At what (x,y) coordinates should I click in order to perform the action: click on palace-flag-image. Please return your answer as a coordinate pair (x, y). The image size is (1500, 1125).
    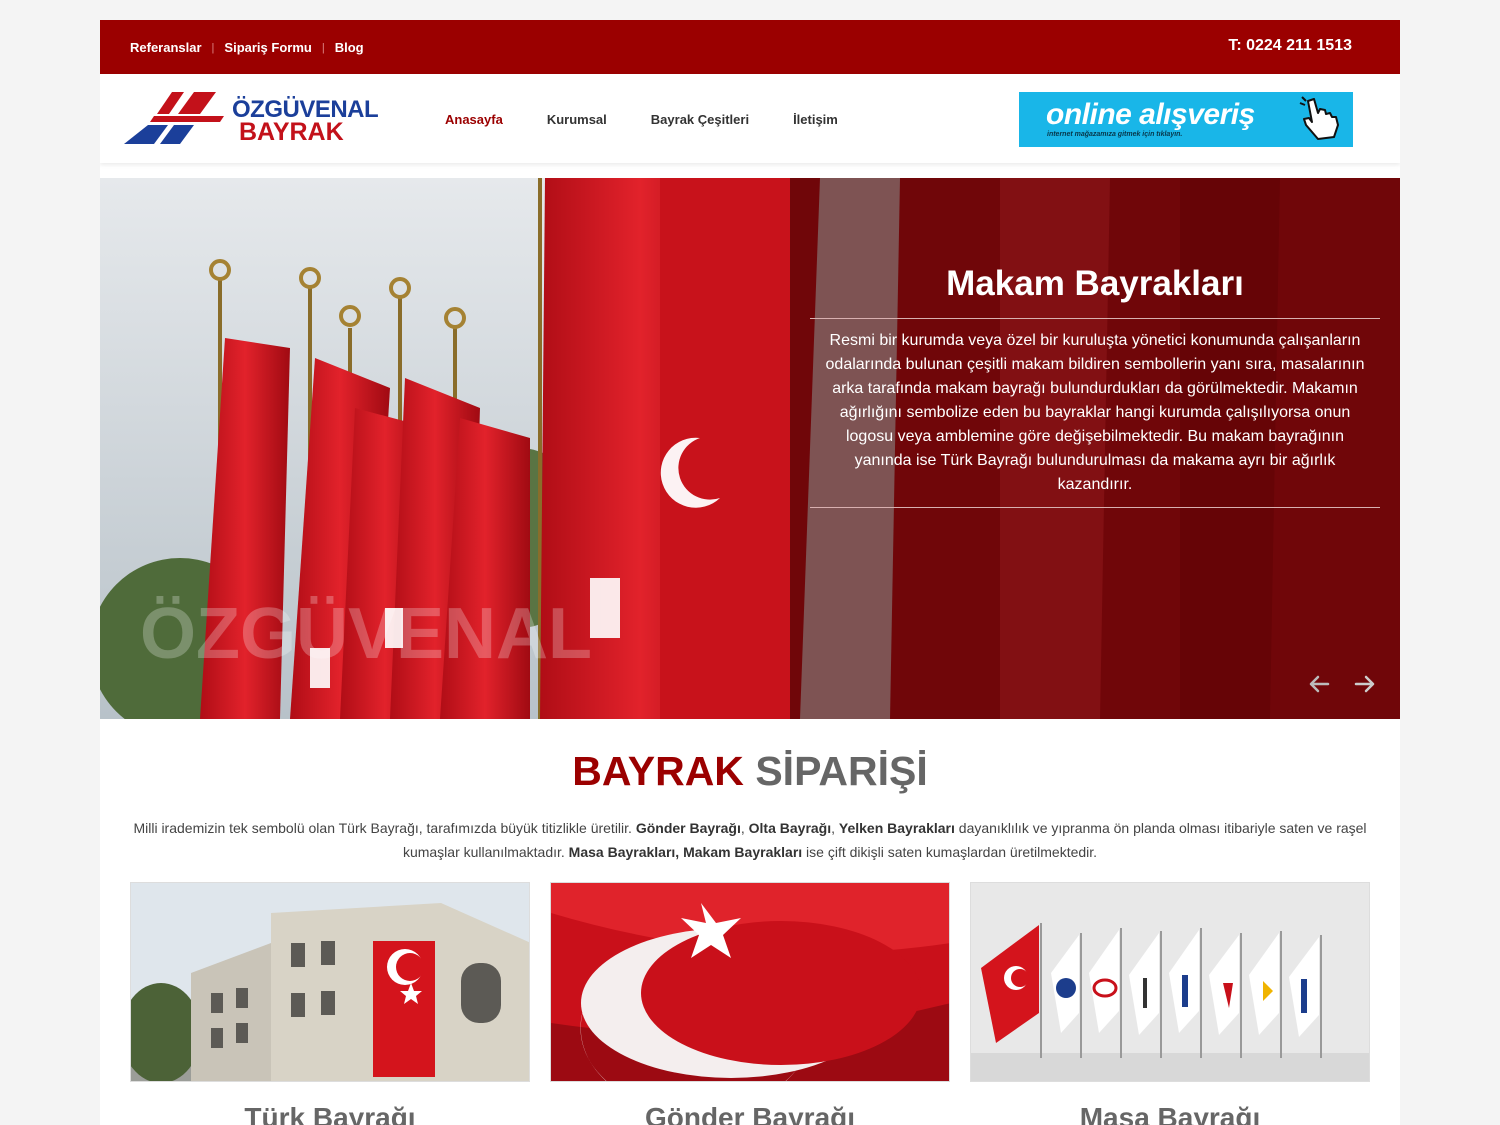
    Looking at the image, I should click on (330, 982).